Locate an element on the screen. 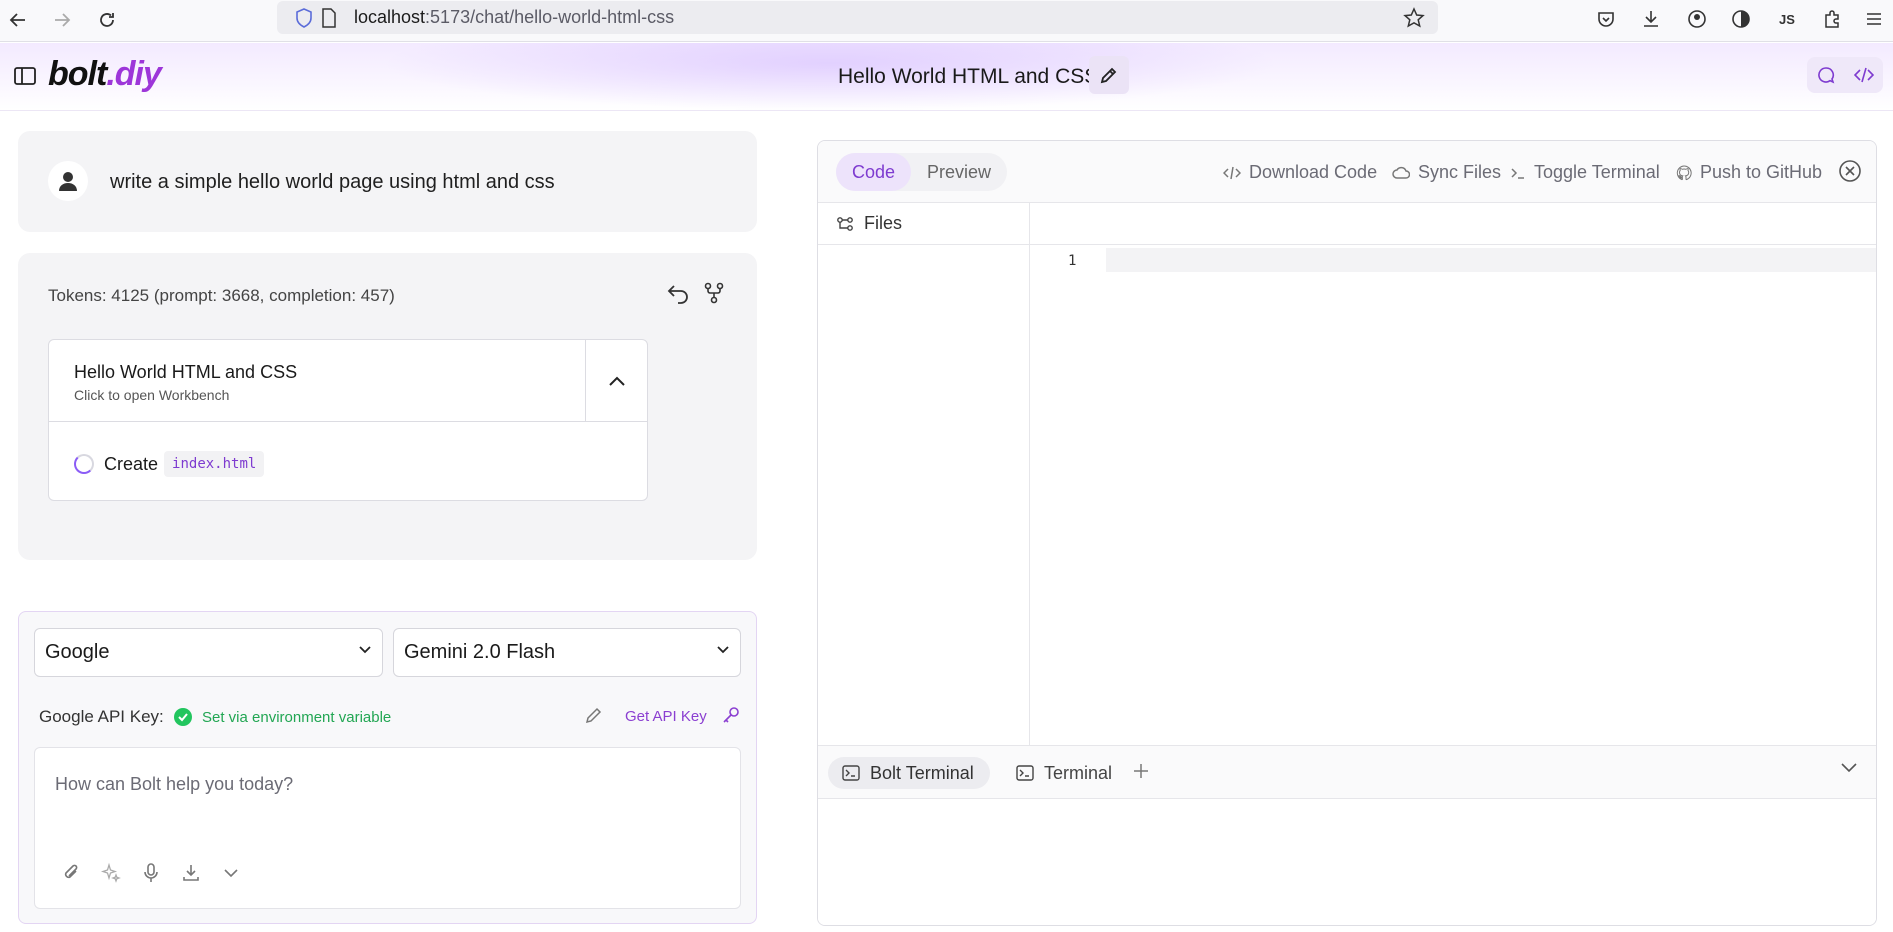 This screenshot has width=1893, height=932. api-key-status: Set via environment variable is located at coordinates (297, 717).